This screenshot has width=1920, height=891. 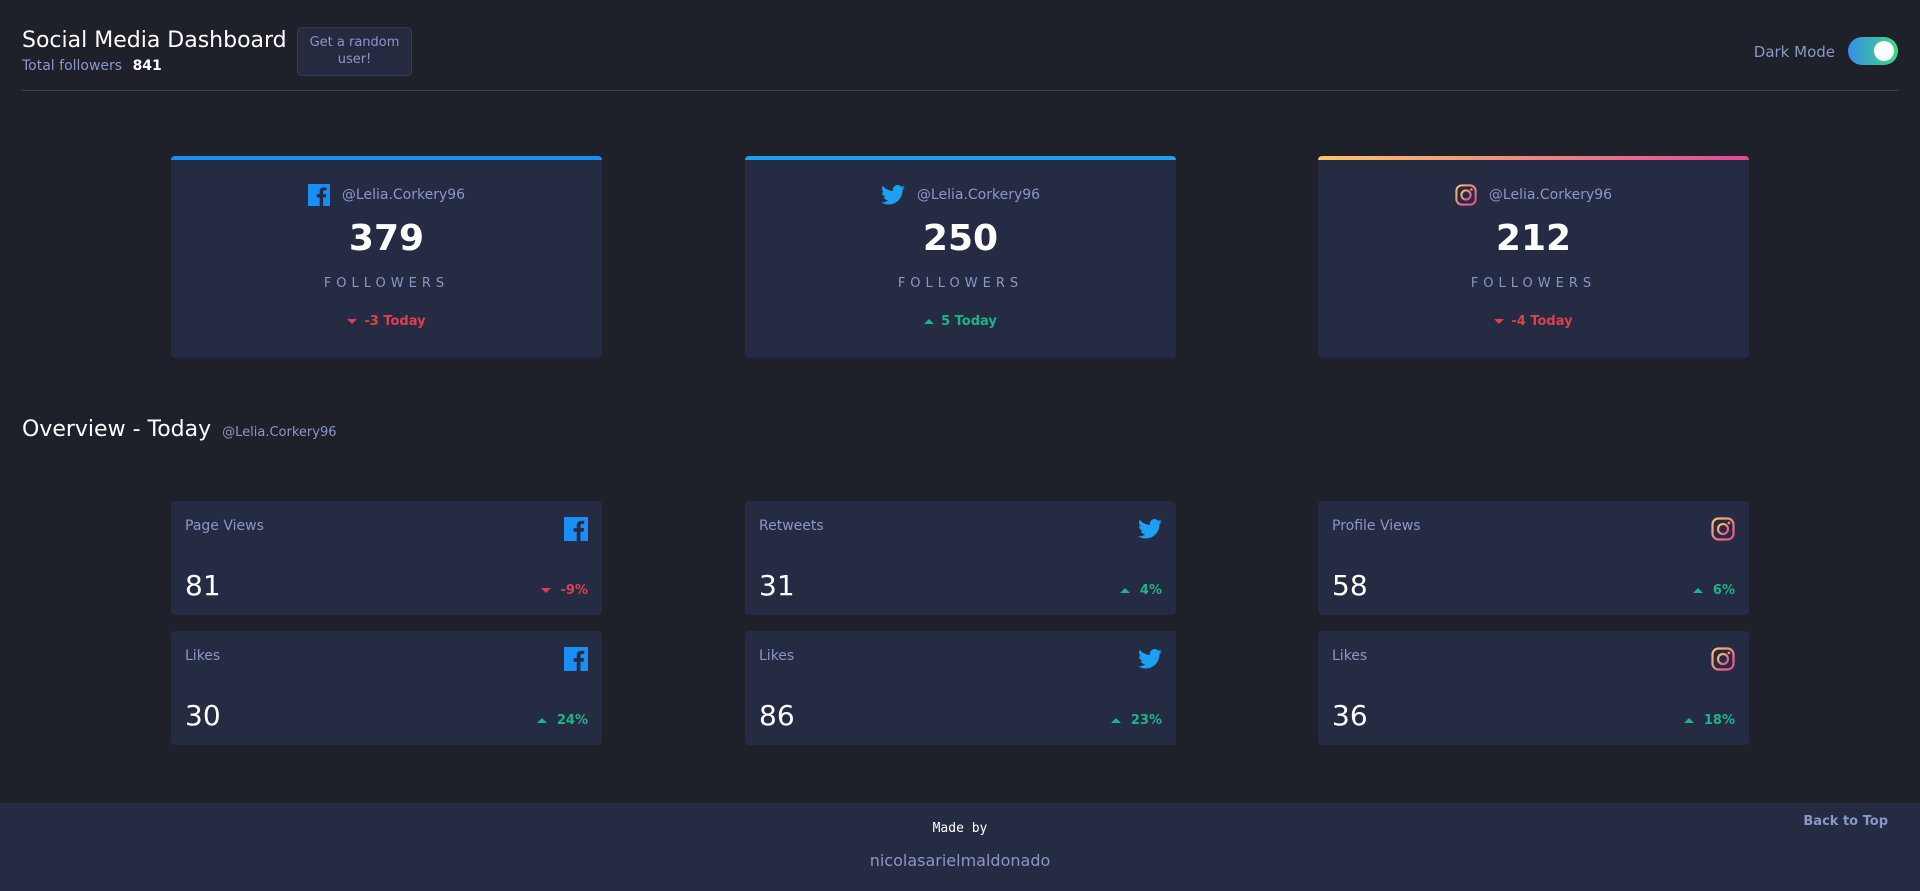 I want to click on stat-change: 18%, so click(x=1709, y=720).